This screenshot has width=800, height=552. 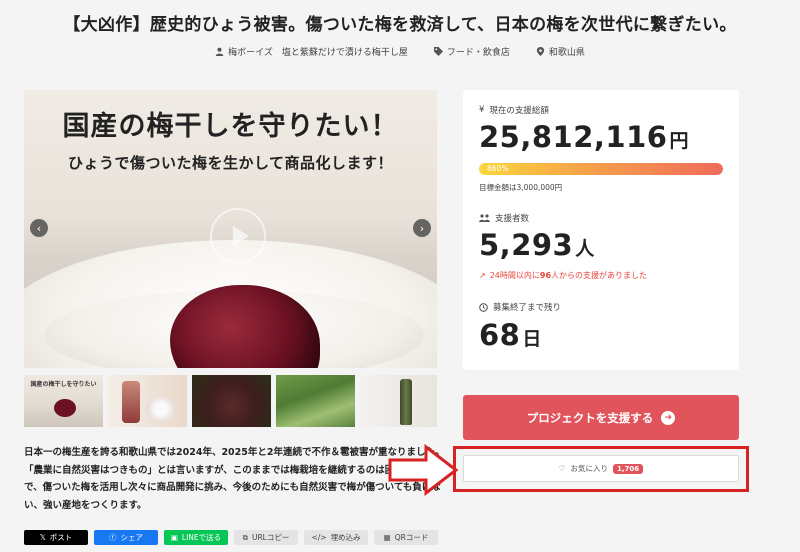 I want to click on remaining-days-unit: 日, so click(x=532, y=339).